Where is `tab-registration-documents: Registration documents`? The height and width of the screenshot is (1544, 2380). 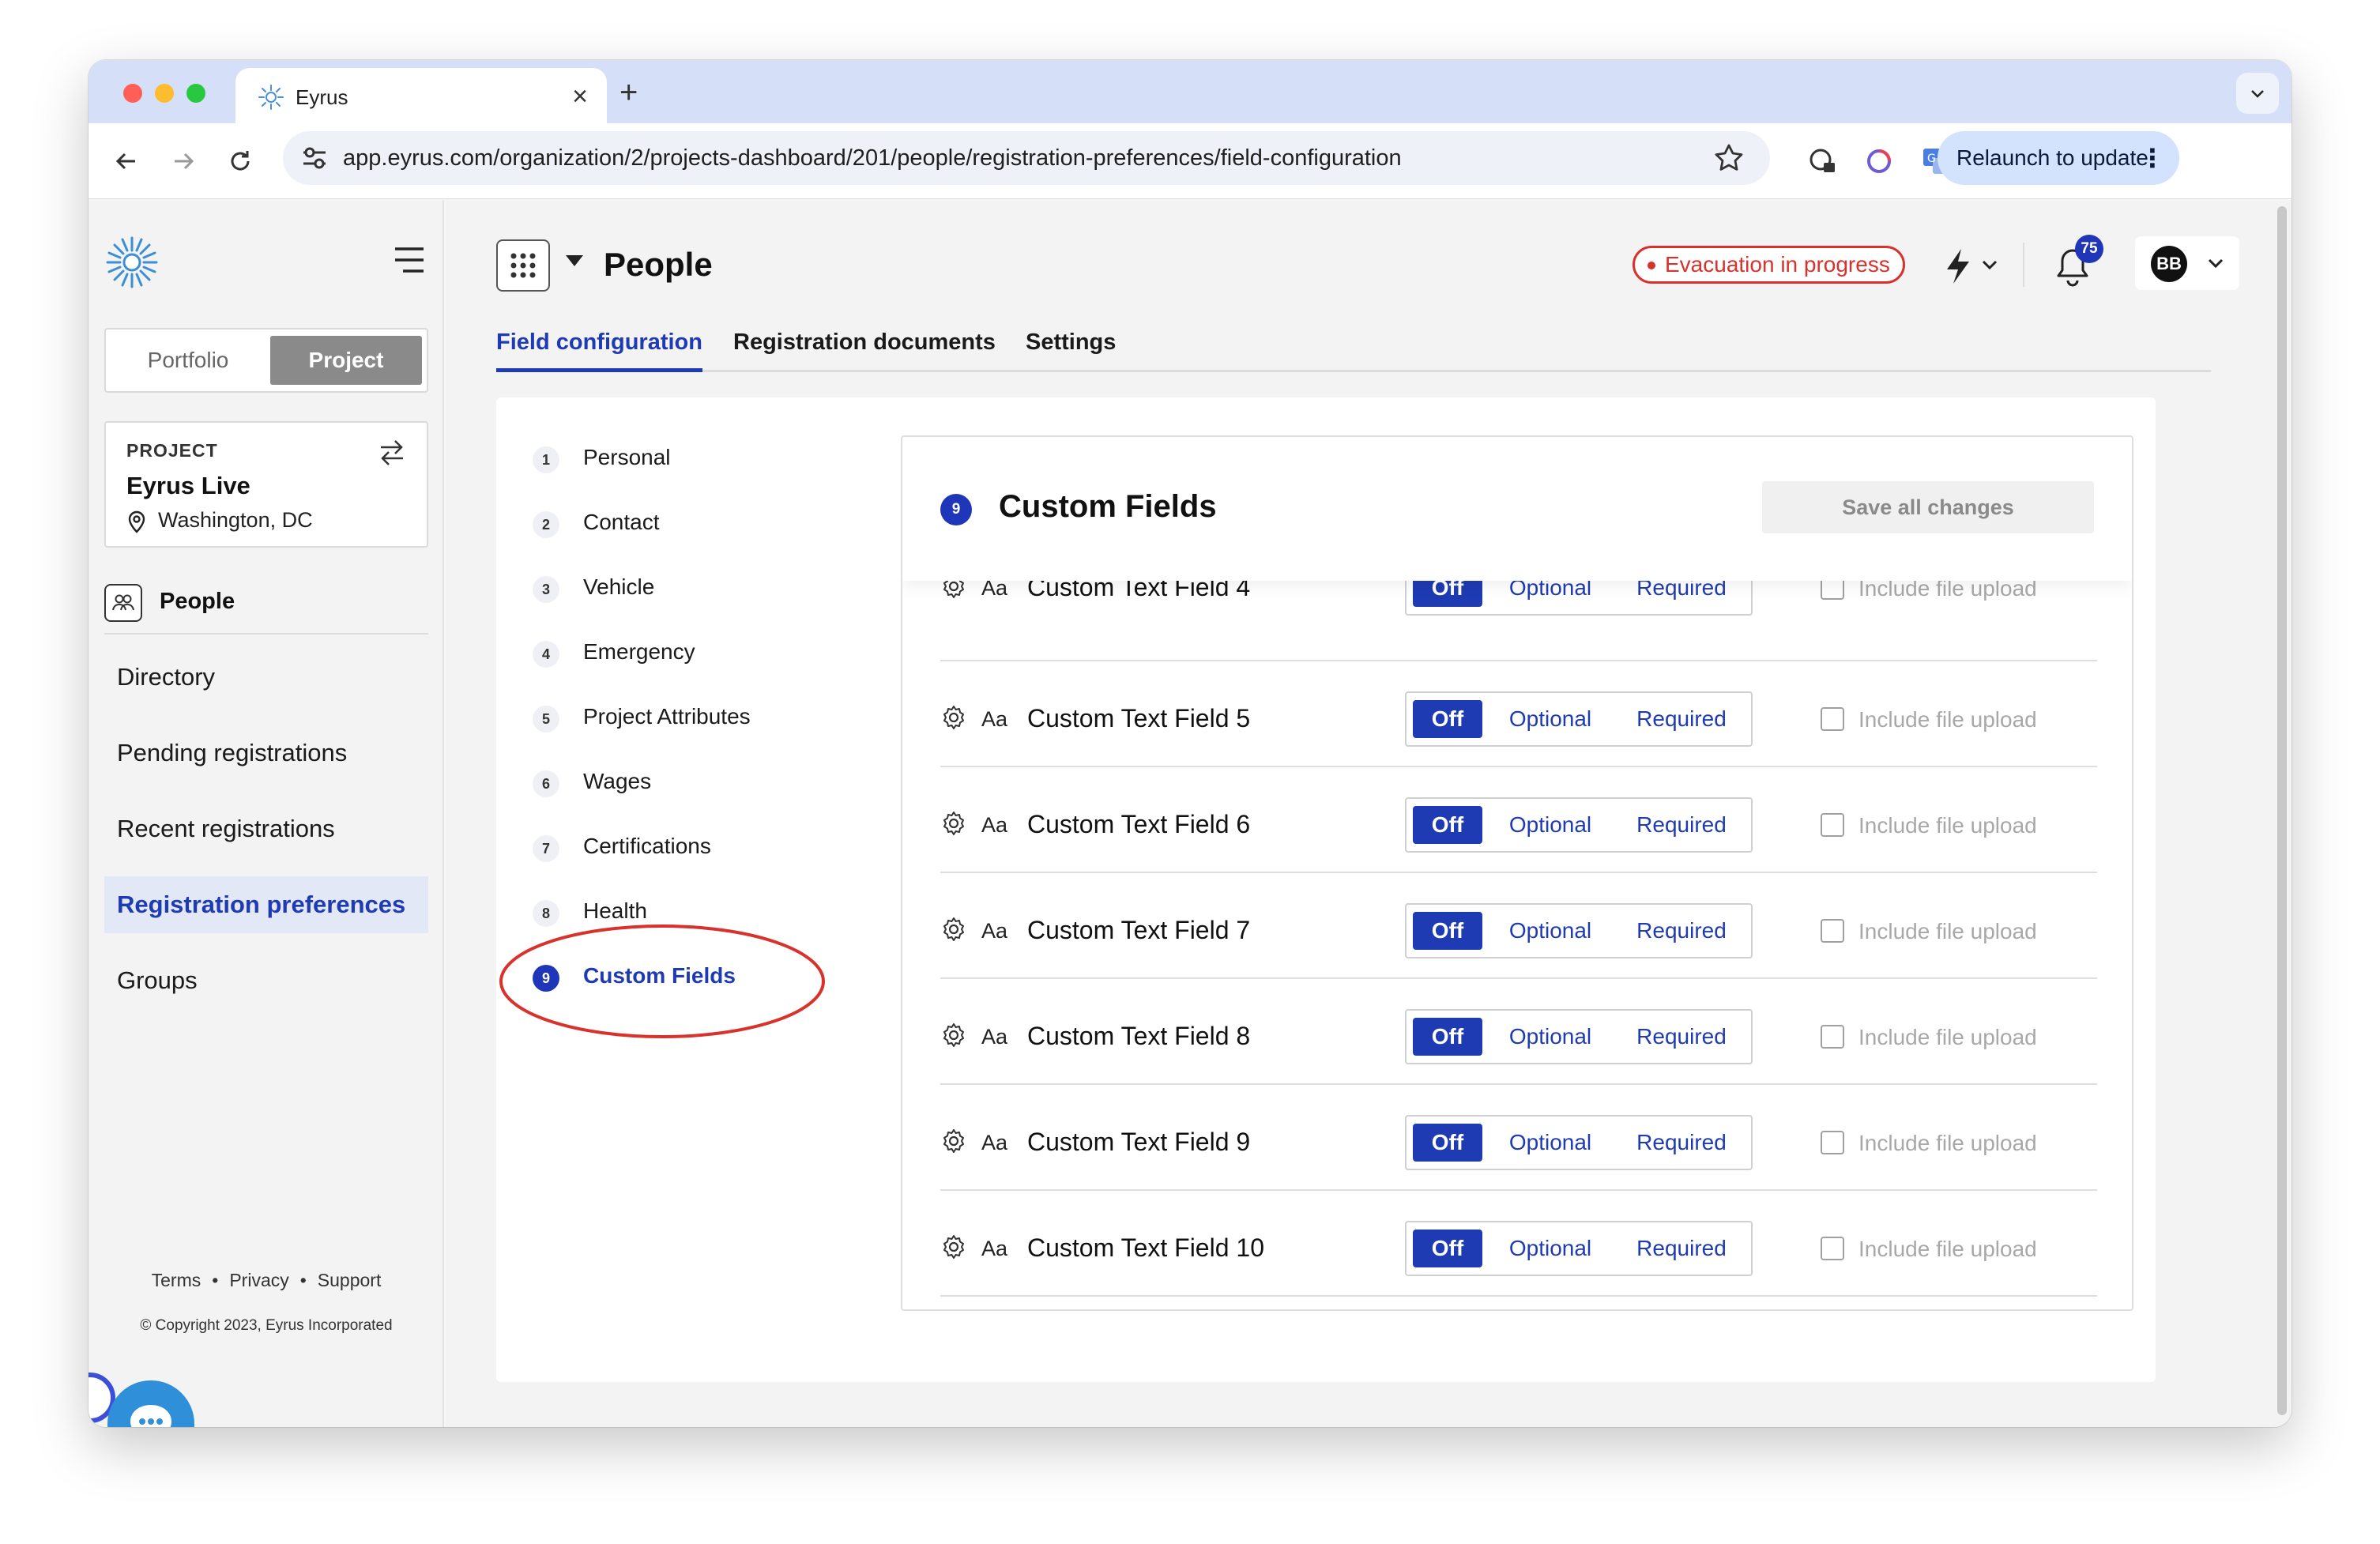
tab-registration-documents: Registration documents is located at coordinates (864, 345).